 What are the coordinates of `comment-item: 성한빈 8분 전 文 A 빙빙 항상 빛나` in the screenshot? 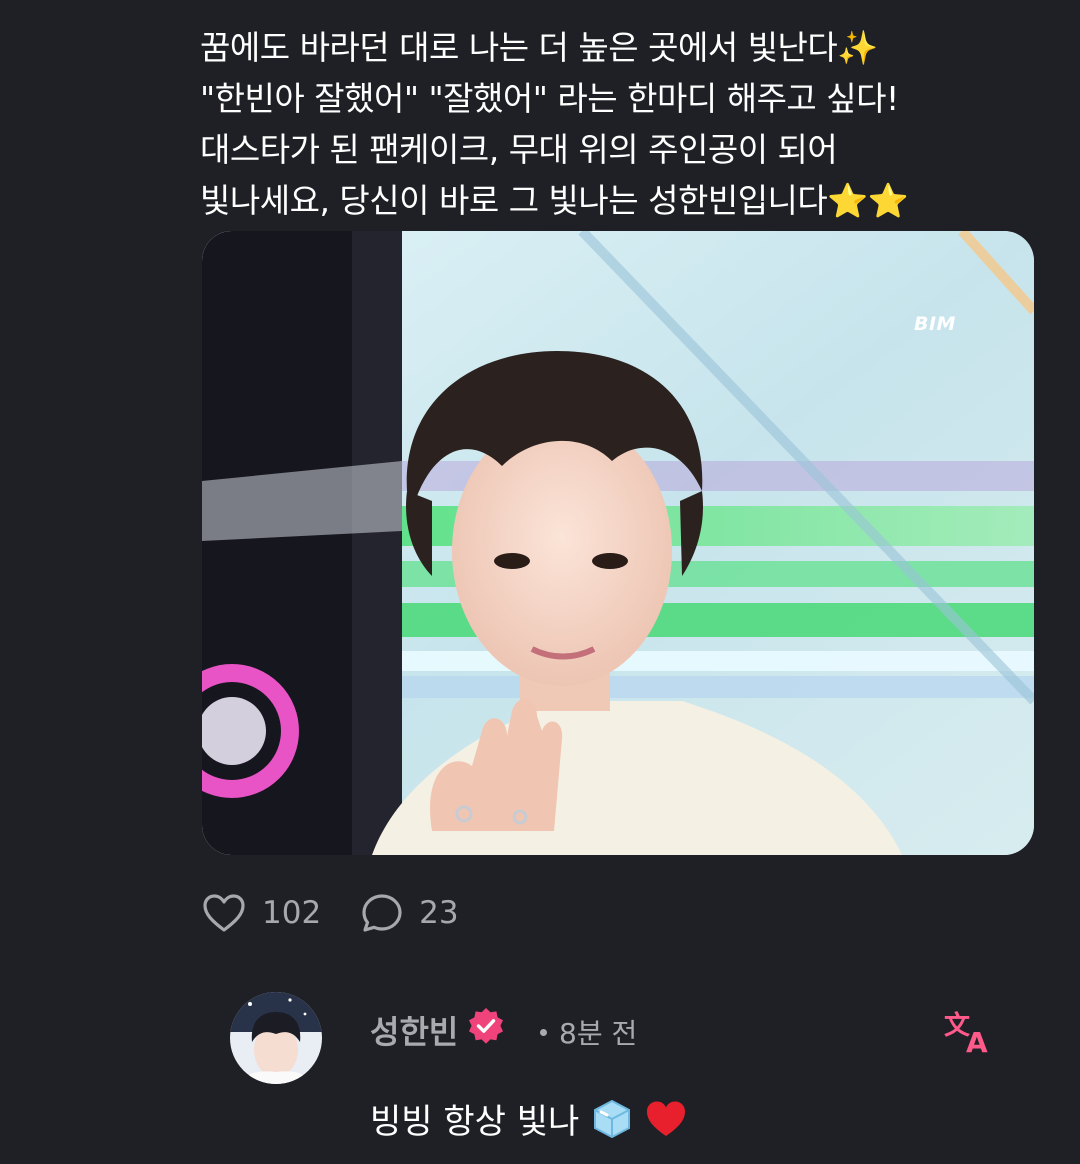 It's located at (630, 1072).